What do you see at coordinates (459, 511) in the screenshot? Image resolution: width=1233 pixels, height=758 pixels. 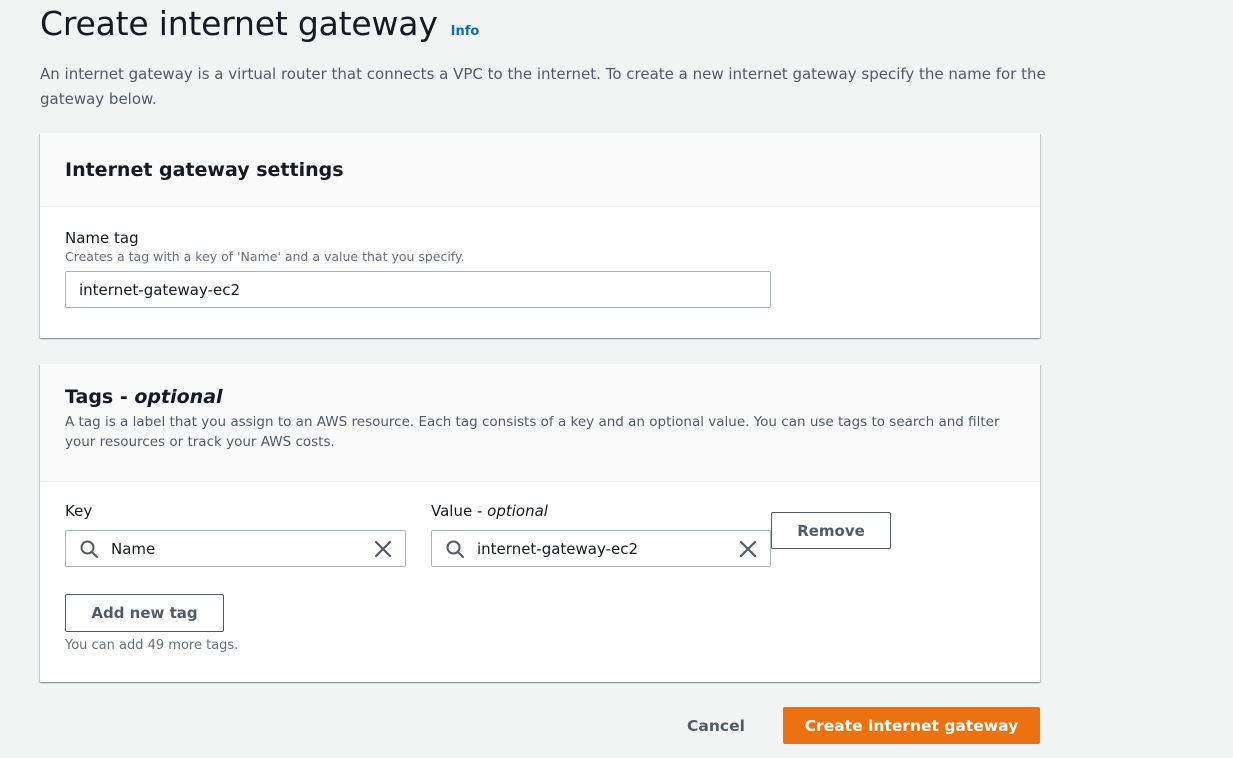 I see `value-label-main: Value -` at bounding box center [459, 511].